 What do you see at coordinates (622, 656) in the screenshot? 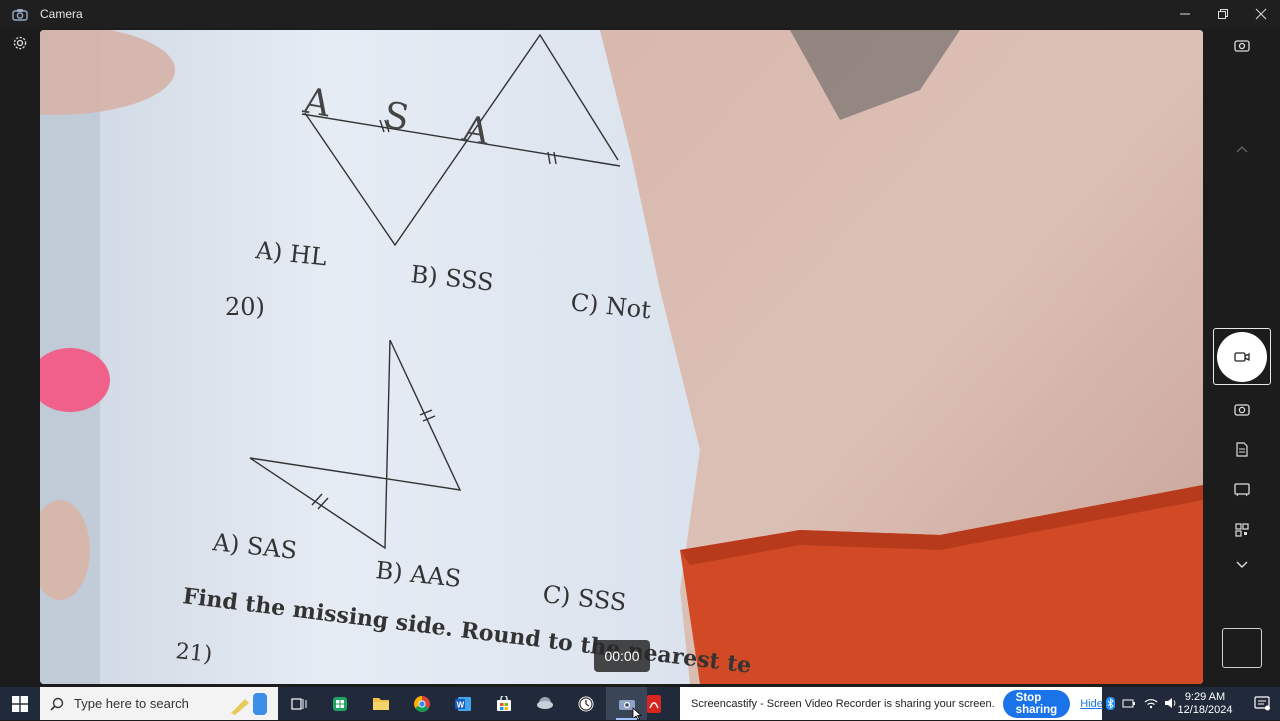
I see `recording-timer: 00:00` at bounding box center [622, 656].